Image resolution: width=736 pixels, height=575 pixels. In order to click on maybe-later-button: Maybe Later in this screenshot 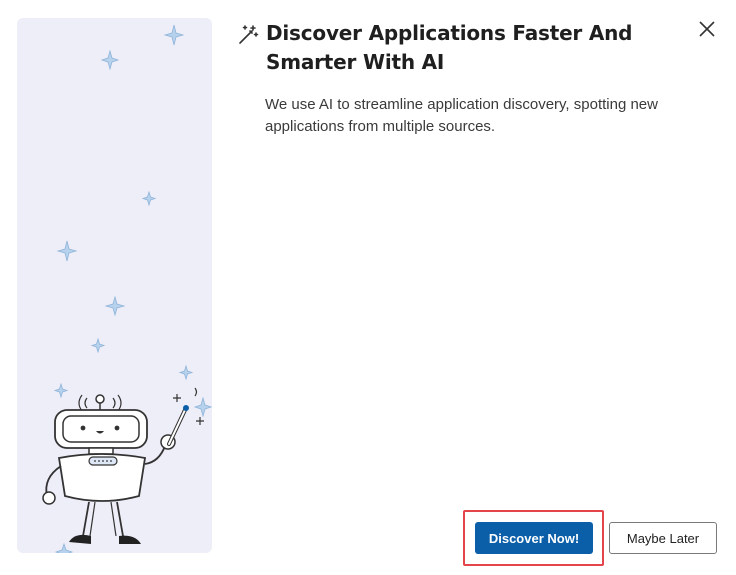, I will do `click(663, 538)`.